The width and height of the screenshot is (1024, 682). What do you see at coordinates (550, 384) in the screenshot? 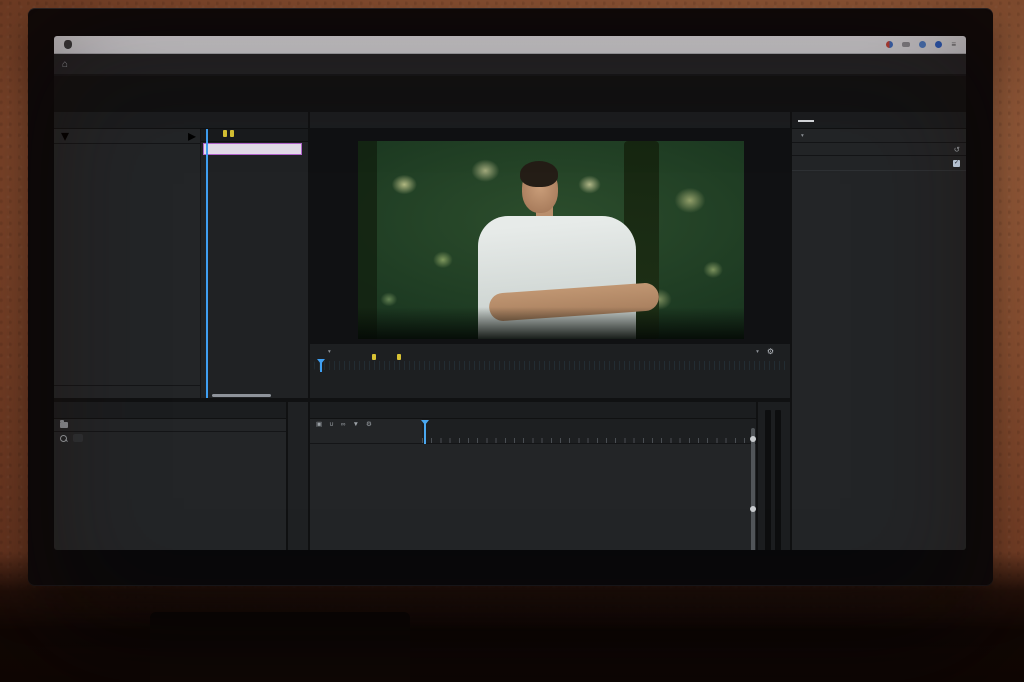
I see `transport-controls` at bounding box center [550, 384].